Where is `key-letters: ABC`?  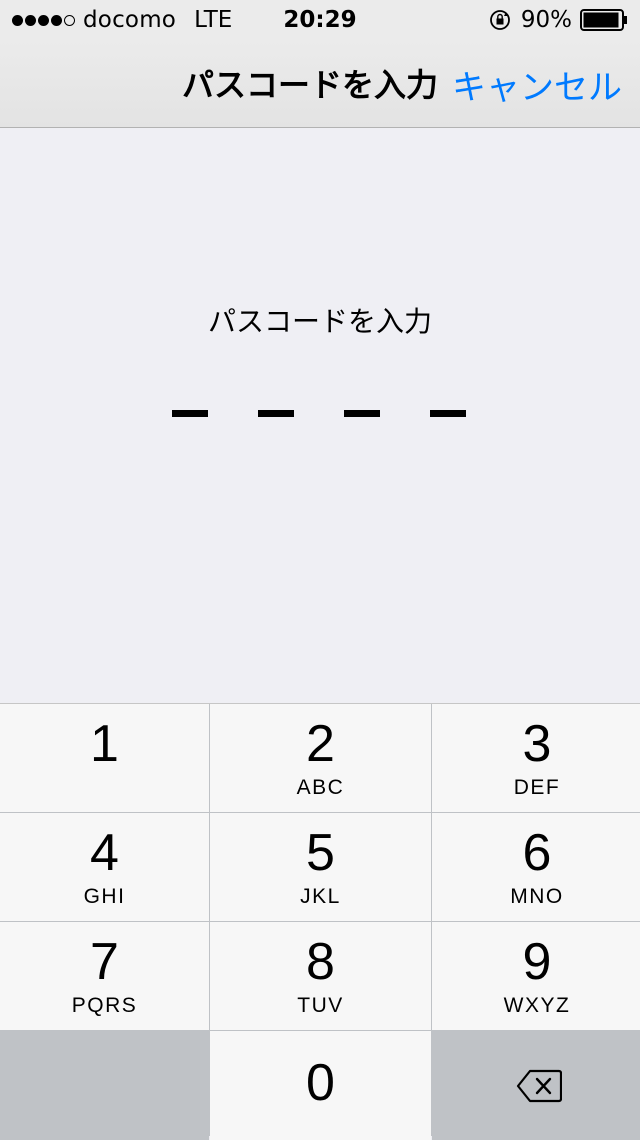 key-letters: ABC is located at coordinates (320, 787).